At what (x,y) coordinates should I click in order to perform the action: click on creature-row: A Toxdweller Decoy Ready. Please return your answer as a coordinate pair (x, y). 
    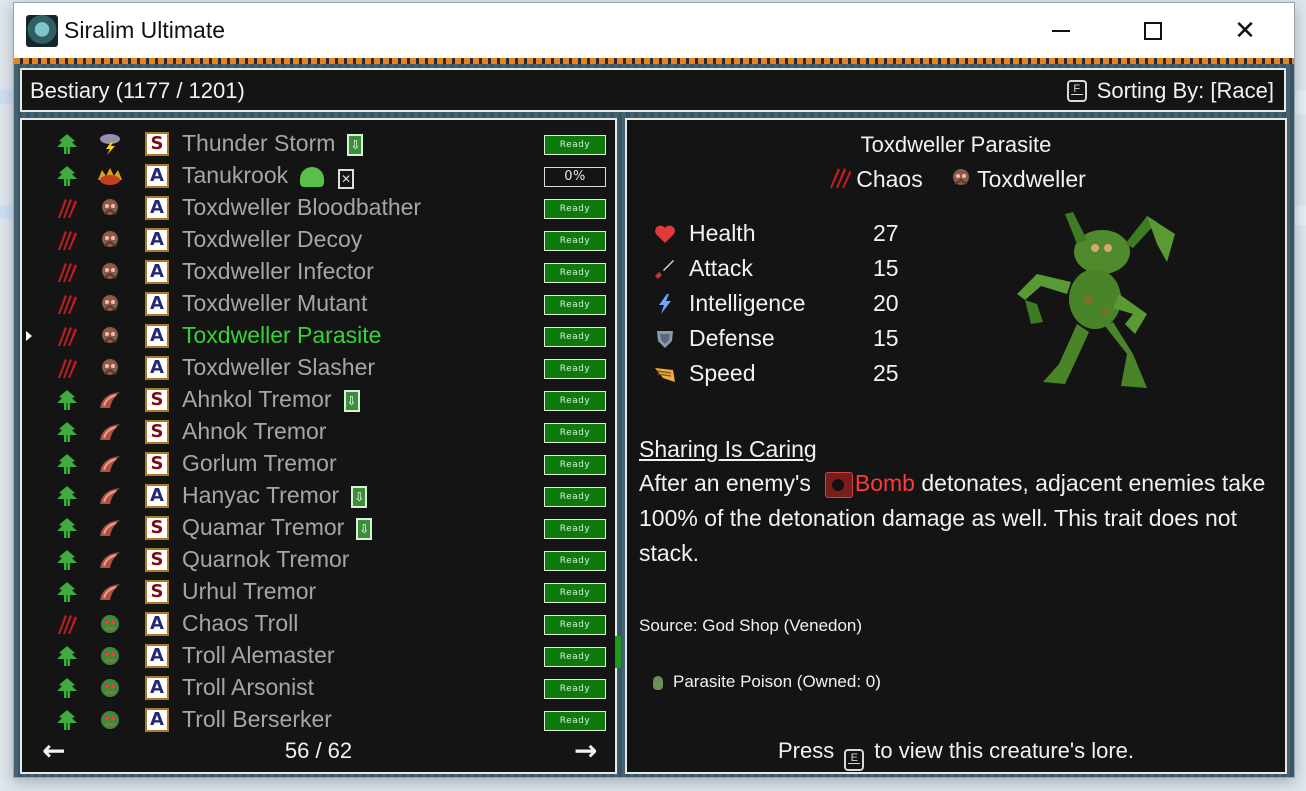
    Looking at the image, I should click on (318, 240).